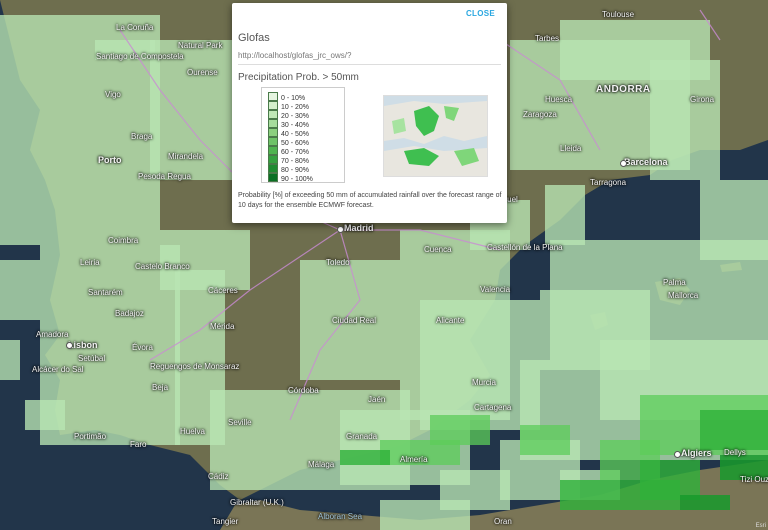 Image resolution: width=768 pixels, height=530 pixels. I want to click on city-label: Santiago de Compostela, so click(140, 56).